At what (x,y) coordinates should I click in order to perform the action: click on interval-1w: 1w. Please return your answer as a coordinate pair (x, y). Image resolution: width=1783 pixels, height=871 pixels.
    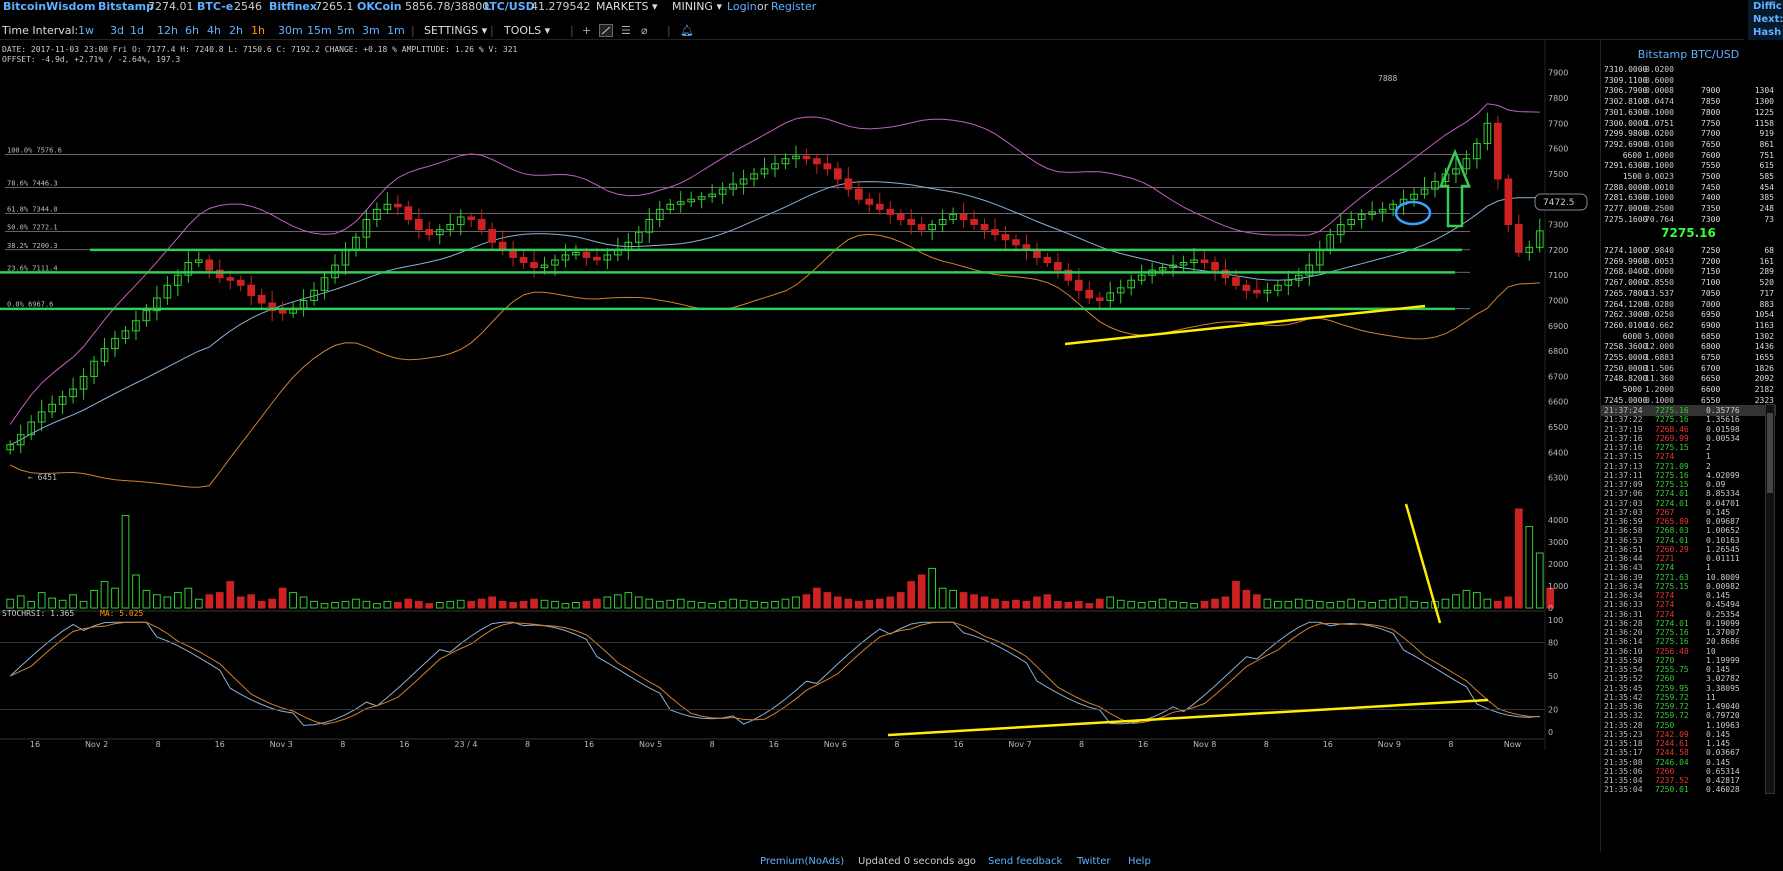
    Looking at the image, I should click on (86, 31).